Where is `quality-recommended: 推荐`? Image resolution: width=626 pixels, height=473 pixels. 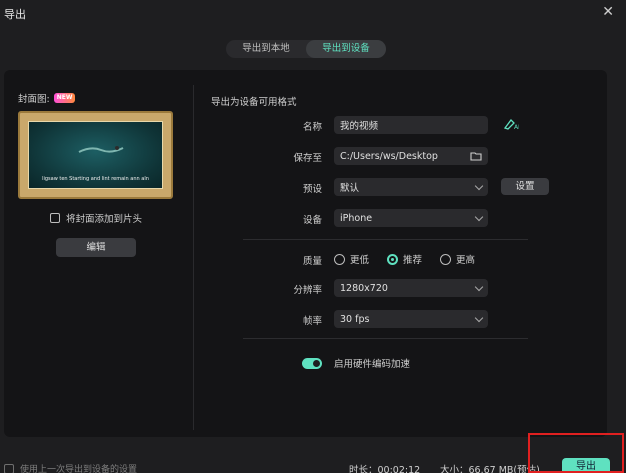 quality-recommended: 推荐 is located at coordinates (404, 259).